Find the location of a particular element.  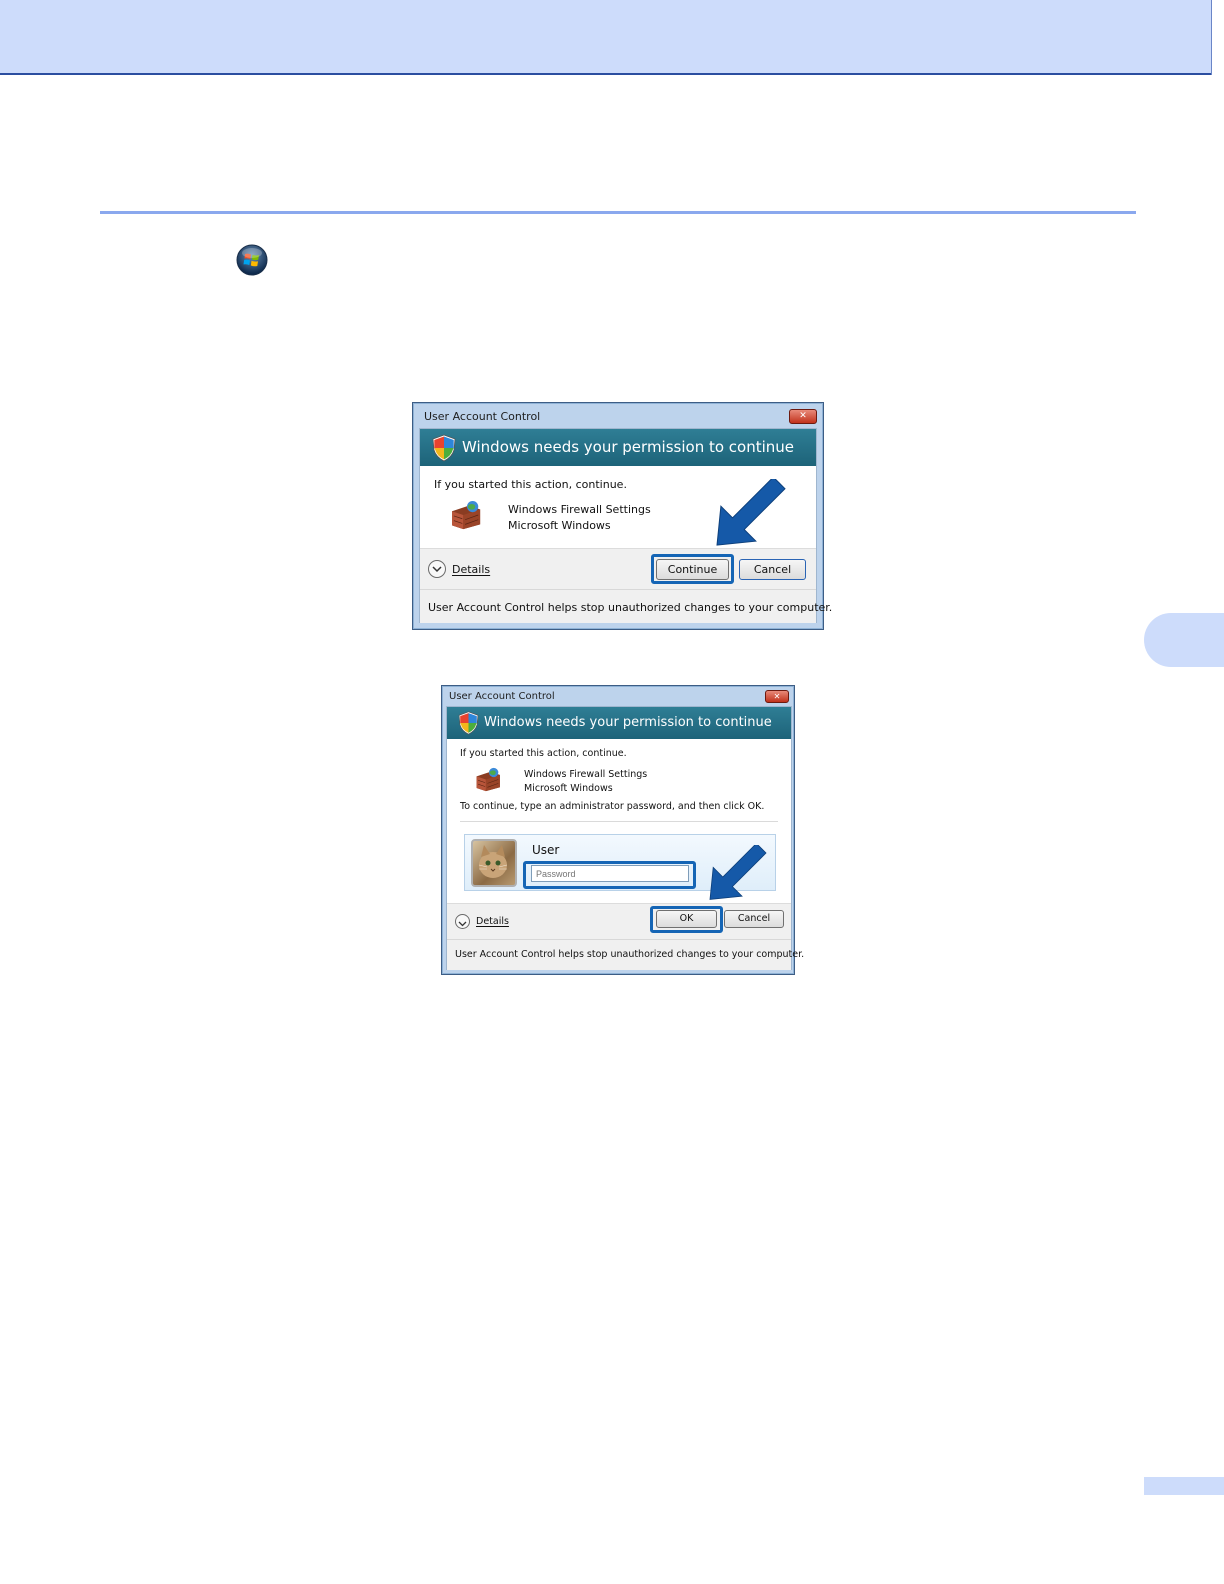

separator is located at coordinates (619, 821).